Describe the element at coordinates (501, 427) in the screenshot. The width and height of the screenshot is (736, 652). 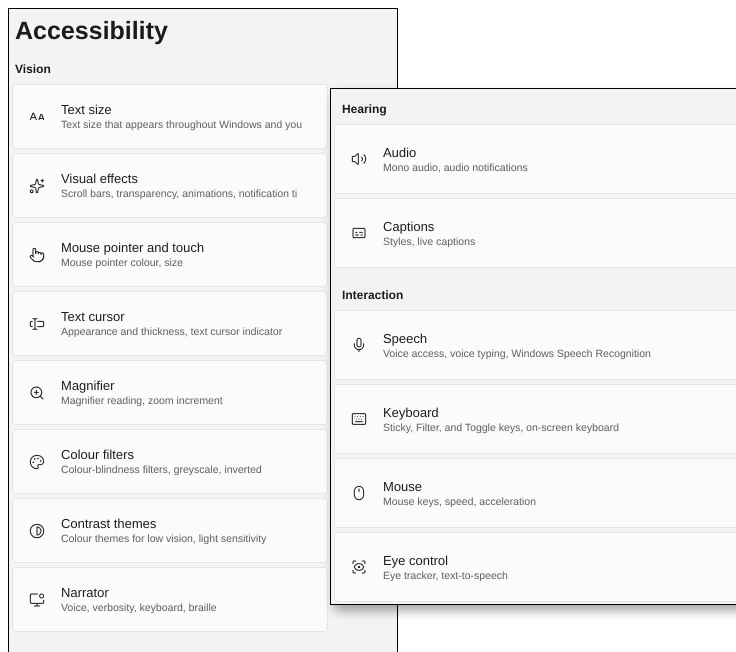
I see `card-subtitle: Sticky, Filter, and Toggle keys, on-screen keyboard` at that location.